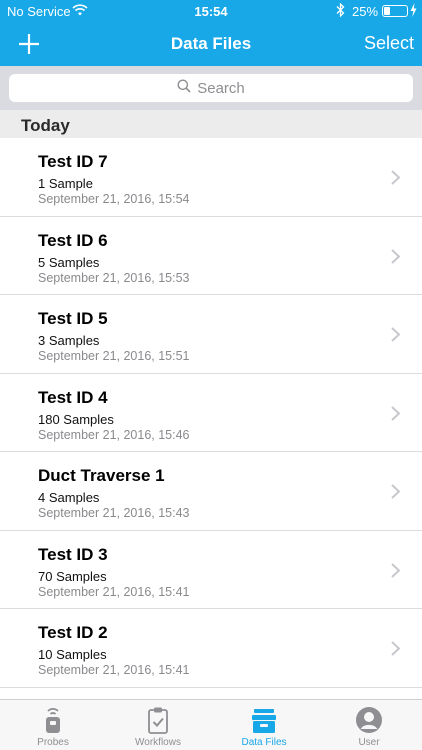  I want to click on file-name: Test ID 5, so click(73, 318).